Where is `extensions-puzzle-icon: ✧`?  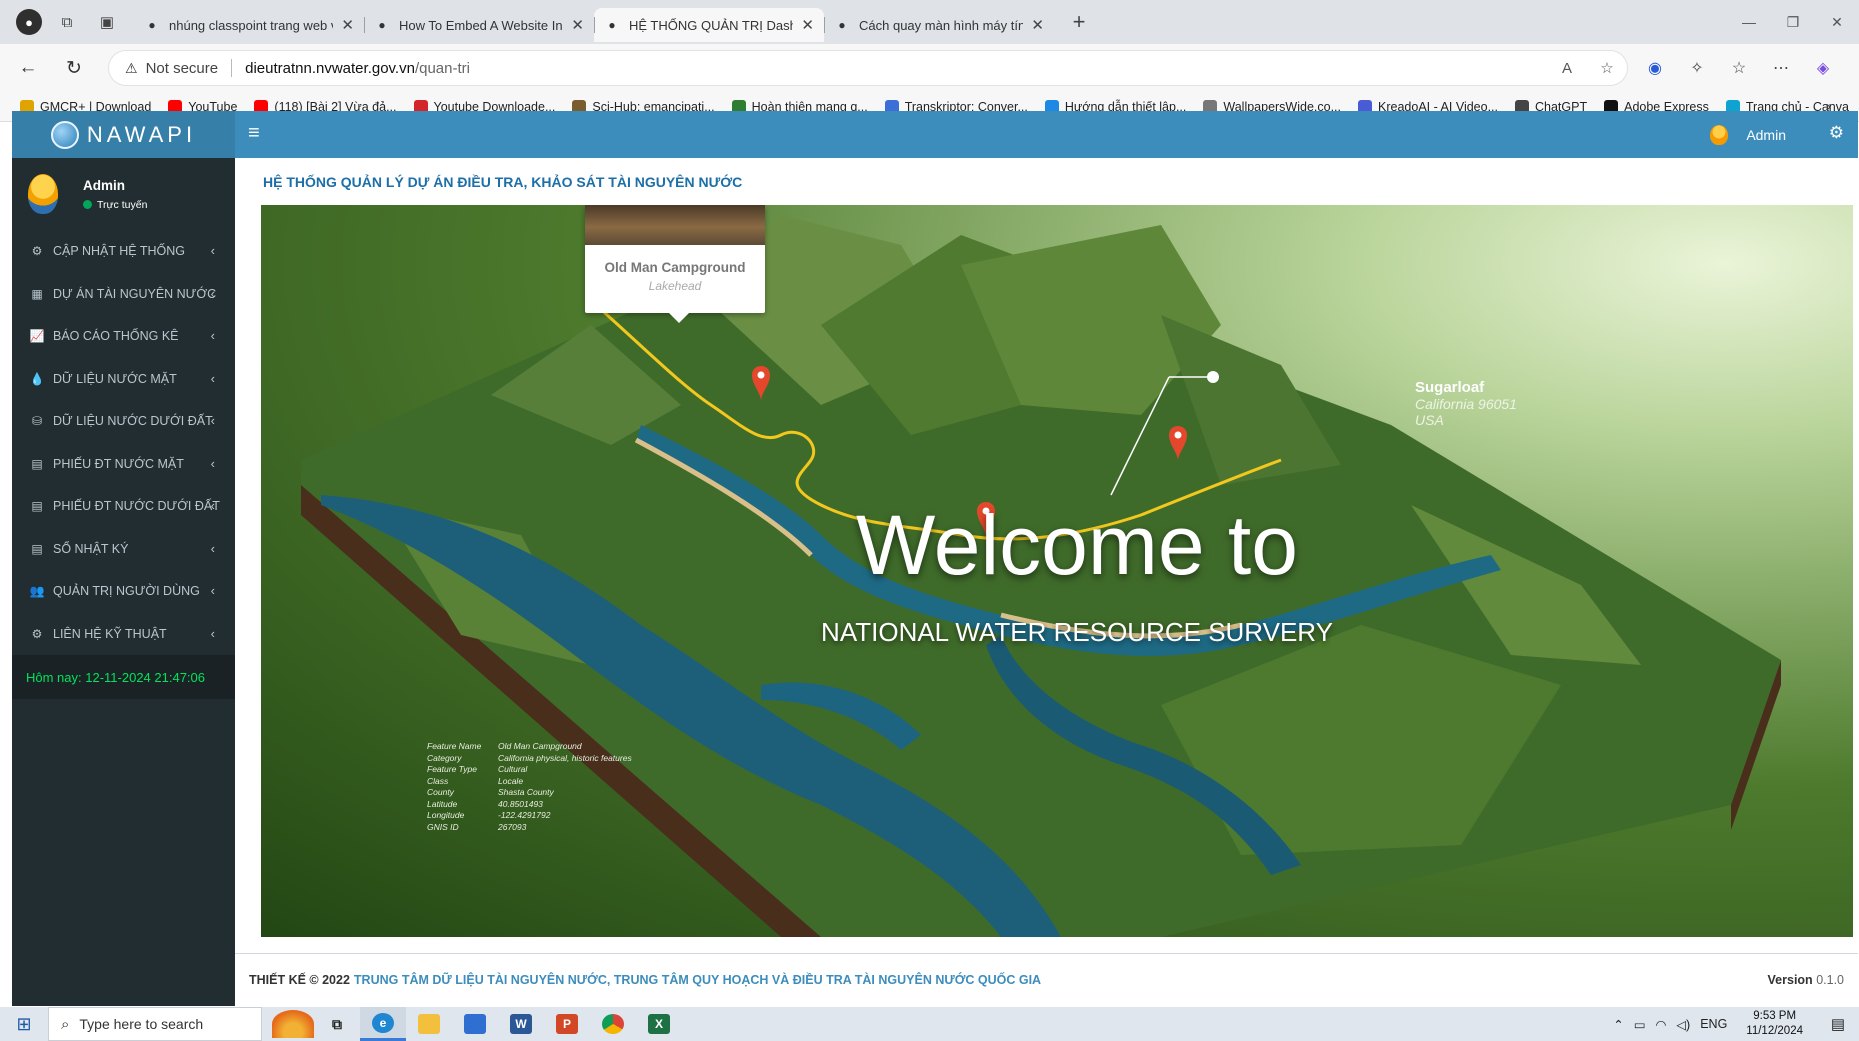 extensions-puzzle-icon: ✧ is located at coordinates (1697, 68).